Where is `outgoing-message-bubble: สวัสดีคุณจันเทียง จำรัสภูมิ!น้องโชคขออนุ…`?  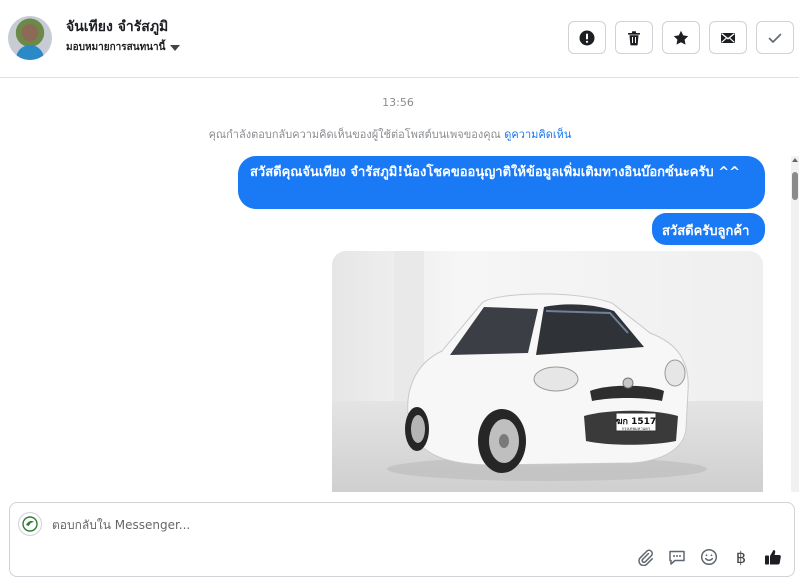 outgoing-message-bubble: สวัสดีคุณจันเทียง จำรัสภูมิ!น้องโชคขออนุ… is located at coordinates (501, 182).